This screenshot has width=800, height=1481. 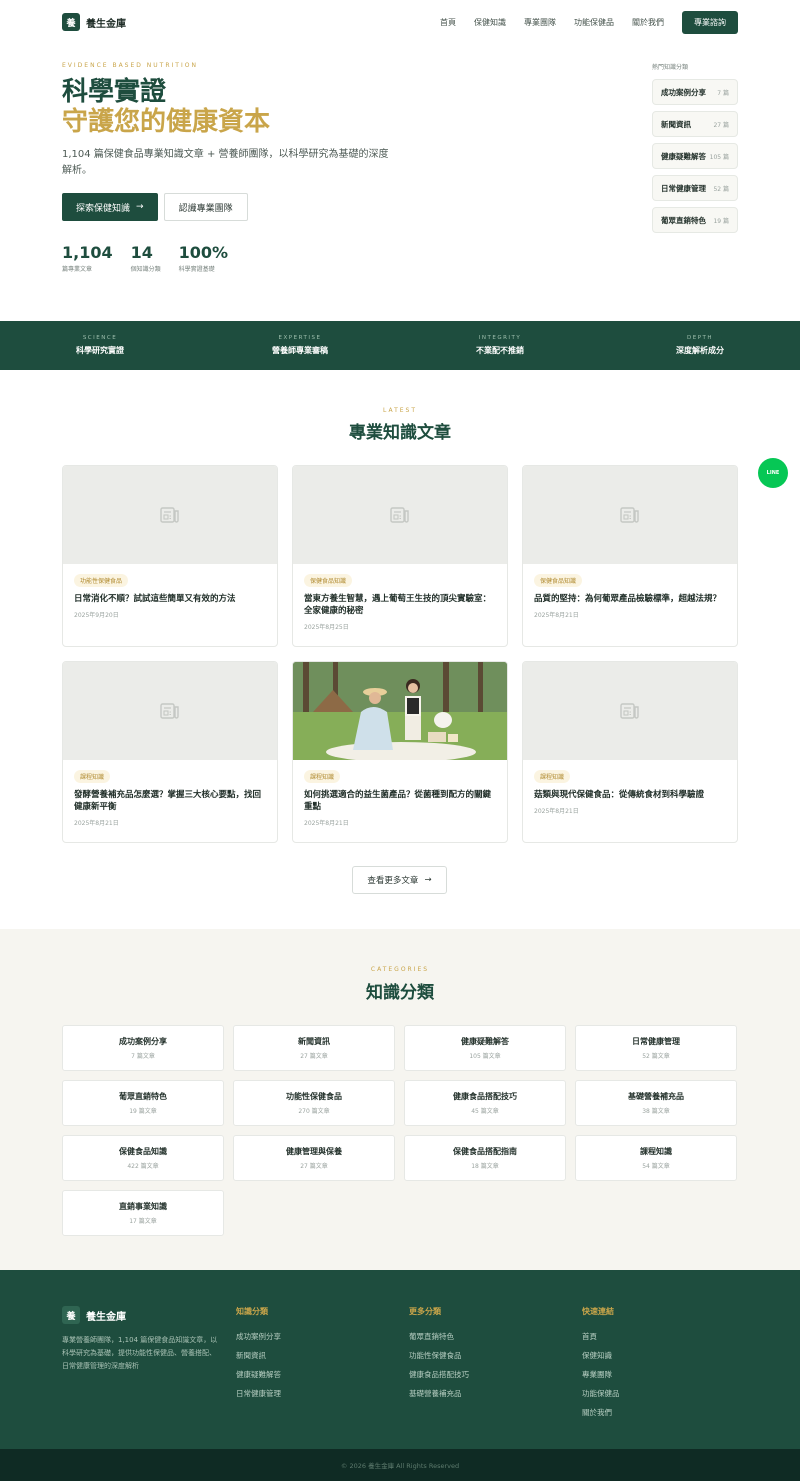 I want to click on category-card: 直銷事業知識 17 篇文章, so click(x=143, y=1213).